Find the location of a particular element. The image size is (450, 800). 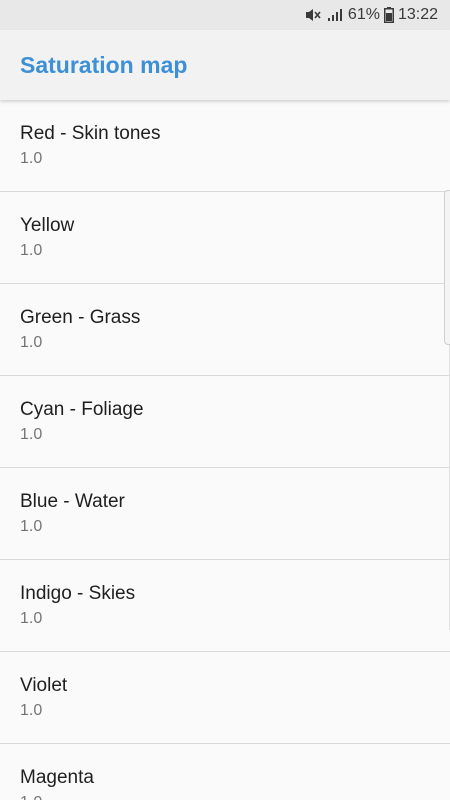

item-title: Yellow is located at coordinates (47, 225).